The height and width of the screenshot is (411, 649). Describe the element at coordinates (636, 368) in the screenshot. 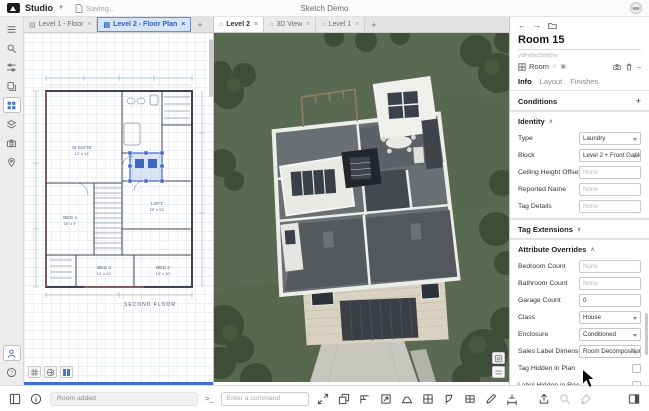

I see `tag-hidden-checkbox` at that location.